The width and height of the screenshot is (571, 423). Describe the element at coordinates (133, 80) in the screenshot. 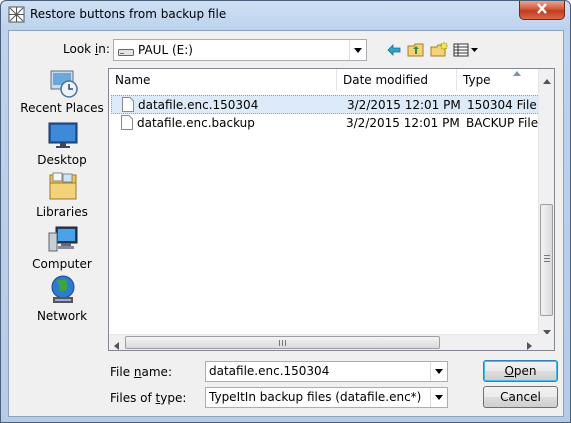

I see `column-label: Name` at that location.